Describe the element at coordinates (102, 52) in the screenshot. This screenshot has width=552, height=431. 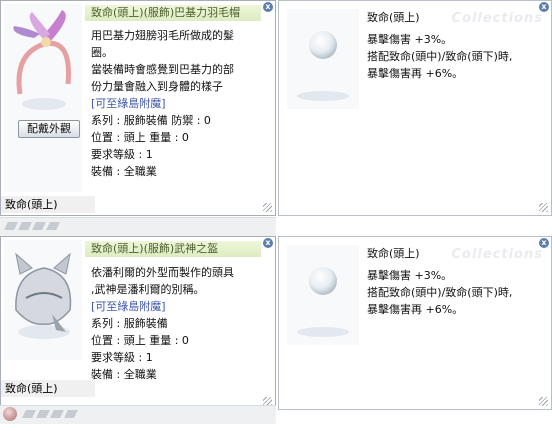
I see `description-line: 圈。` at that location.